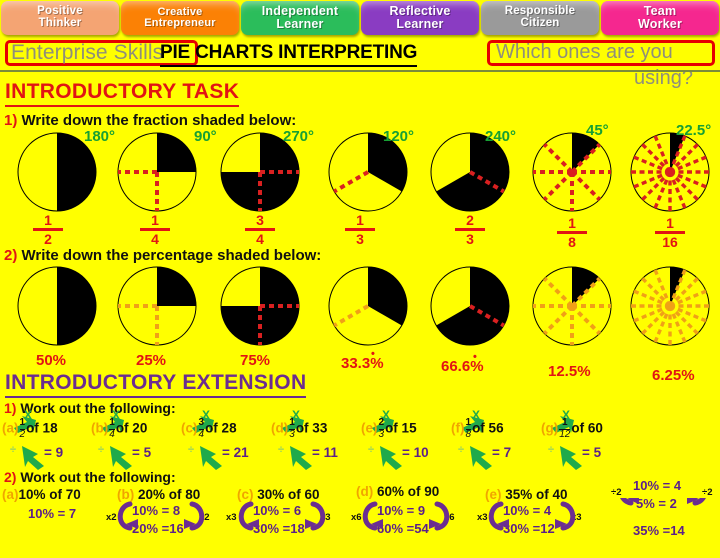  I want to click on pie-degree-label-2: 90°, so click(205, 136).